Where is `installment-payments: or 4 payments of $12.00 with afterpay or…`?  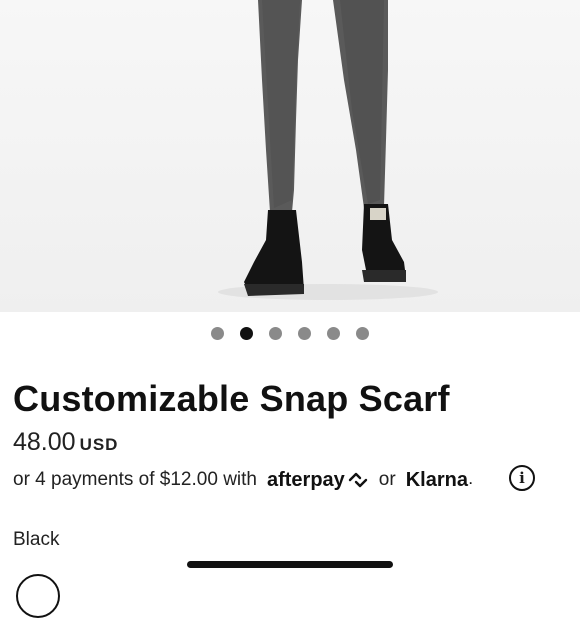
installment-payments: or 4 payments of $12.00 with afterpay or… is located at coordinates (242, 480).